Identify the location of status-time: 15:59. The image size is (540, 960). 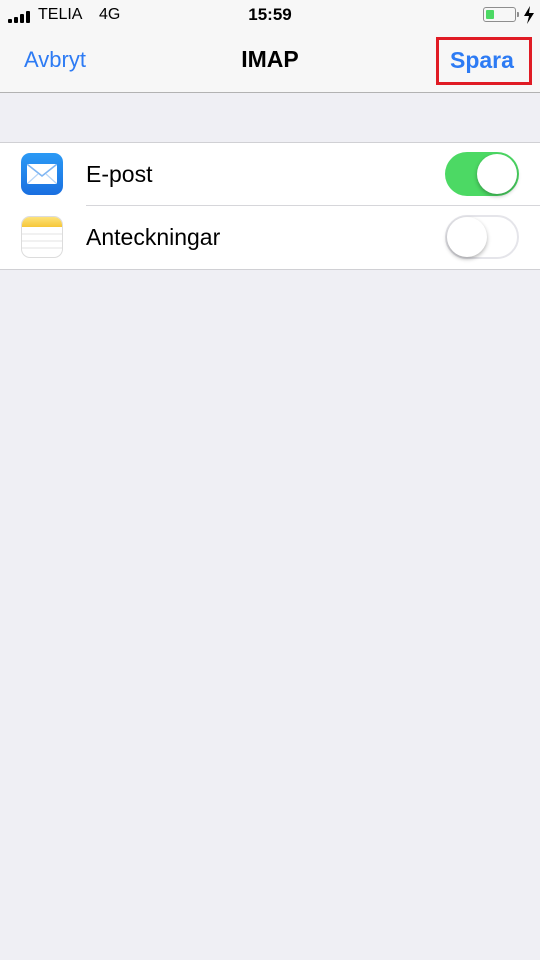
(270, 14).